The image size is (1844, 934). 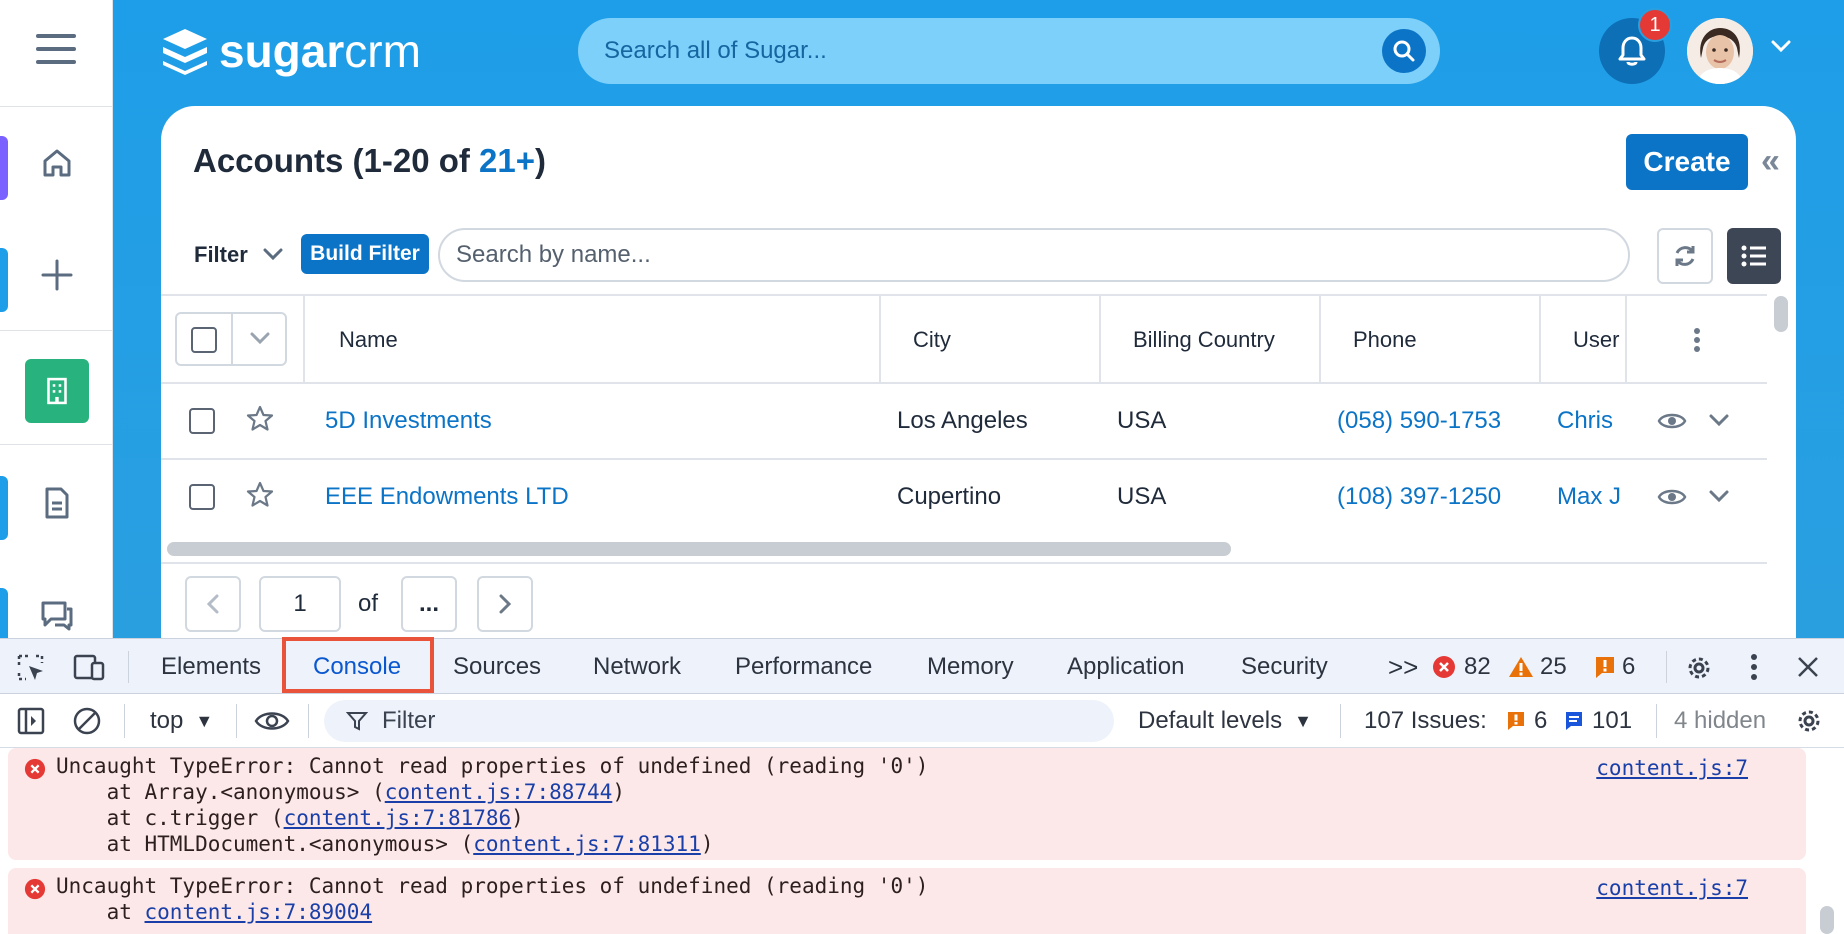 What do you see at coordinates (365, 254) in the screenshot?
I see `build-filter-button: Build Filter` at bounding box center [365, 254].